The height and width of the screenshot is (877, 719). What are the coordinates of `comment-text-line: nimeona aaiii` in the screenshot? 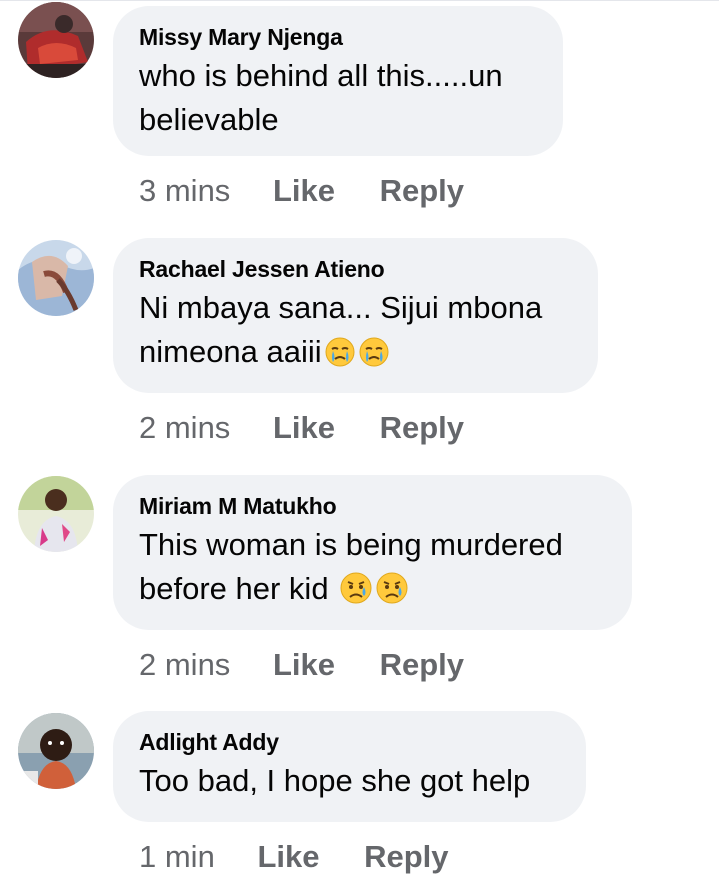 It's located at (230, 351).